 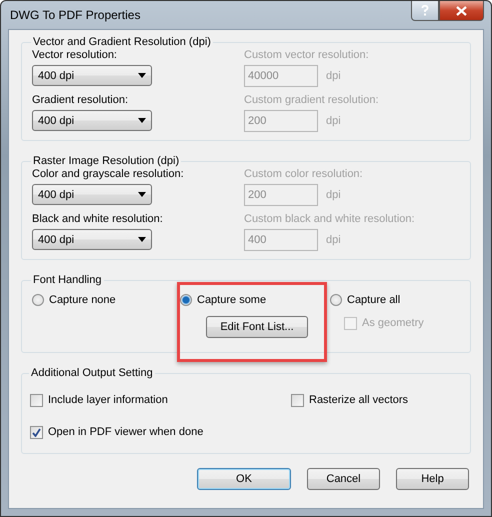 What do you see at coordinates (425, 11) in the screenshot?
I see `help-icon` at bounding box center [425, 11].